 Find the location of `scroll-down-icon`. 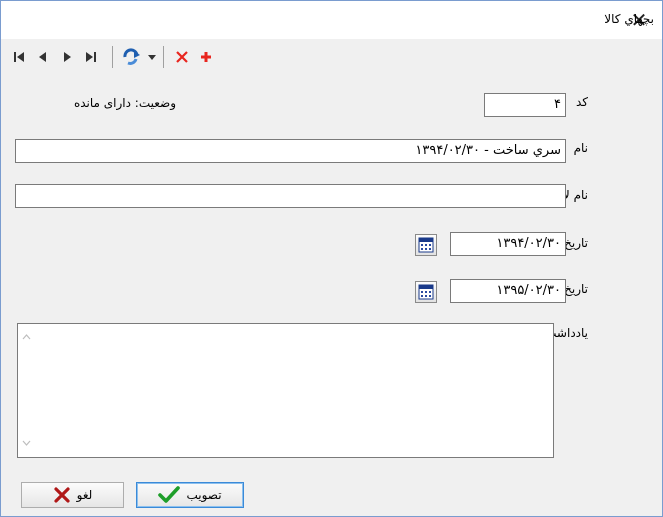

scroll-down-icon is located at coordinates (26, 443).